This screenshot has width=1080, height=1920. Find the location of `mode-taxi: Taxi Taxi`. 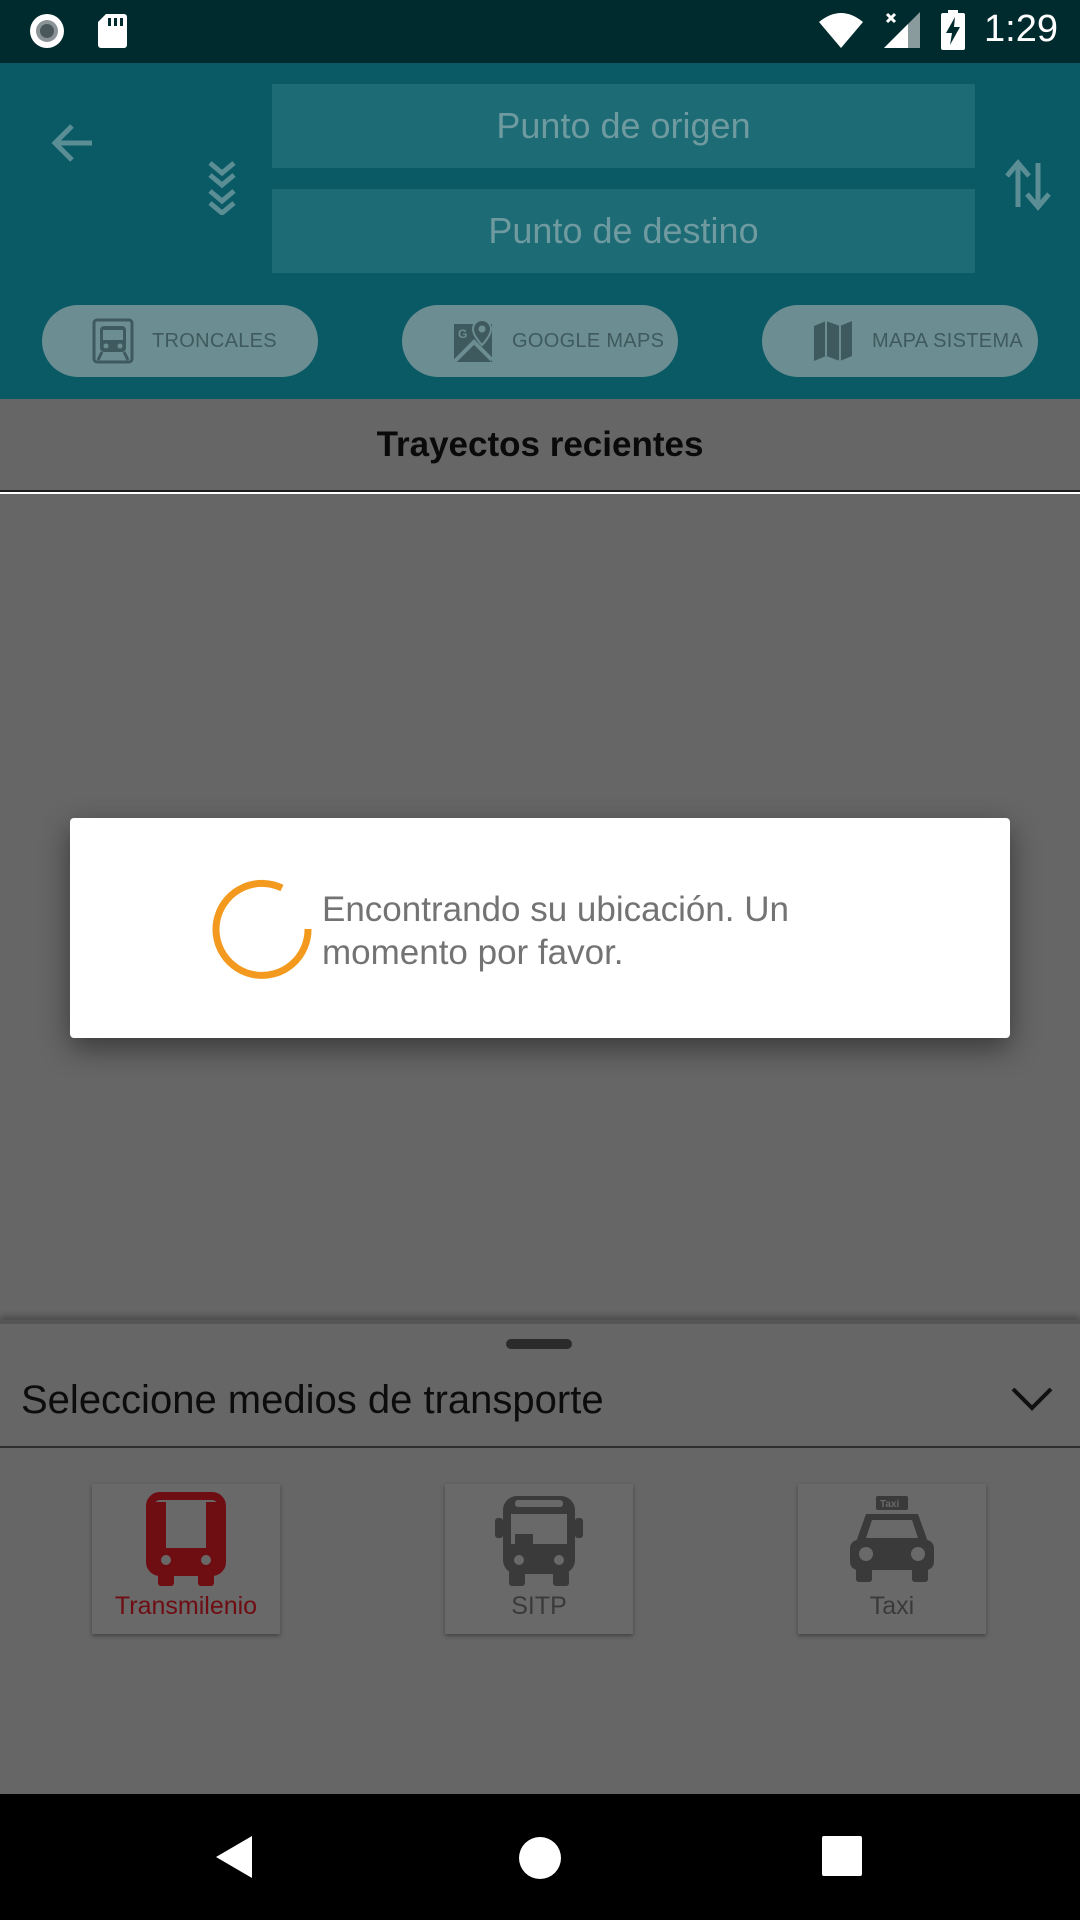

mode-taxi: Taxi Taxi is located at coordinates (892, 1559).